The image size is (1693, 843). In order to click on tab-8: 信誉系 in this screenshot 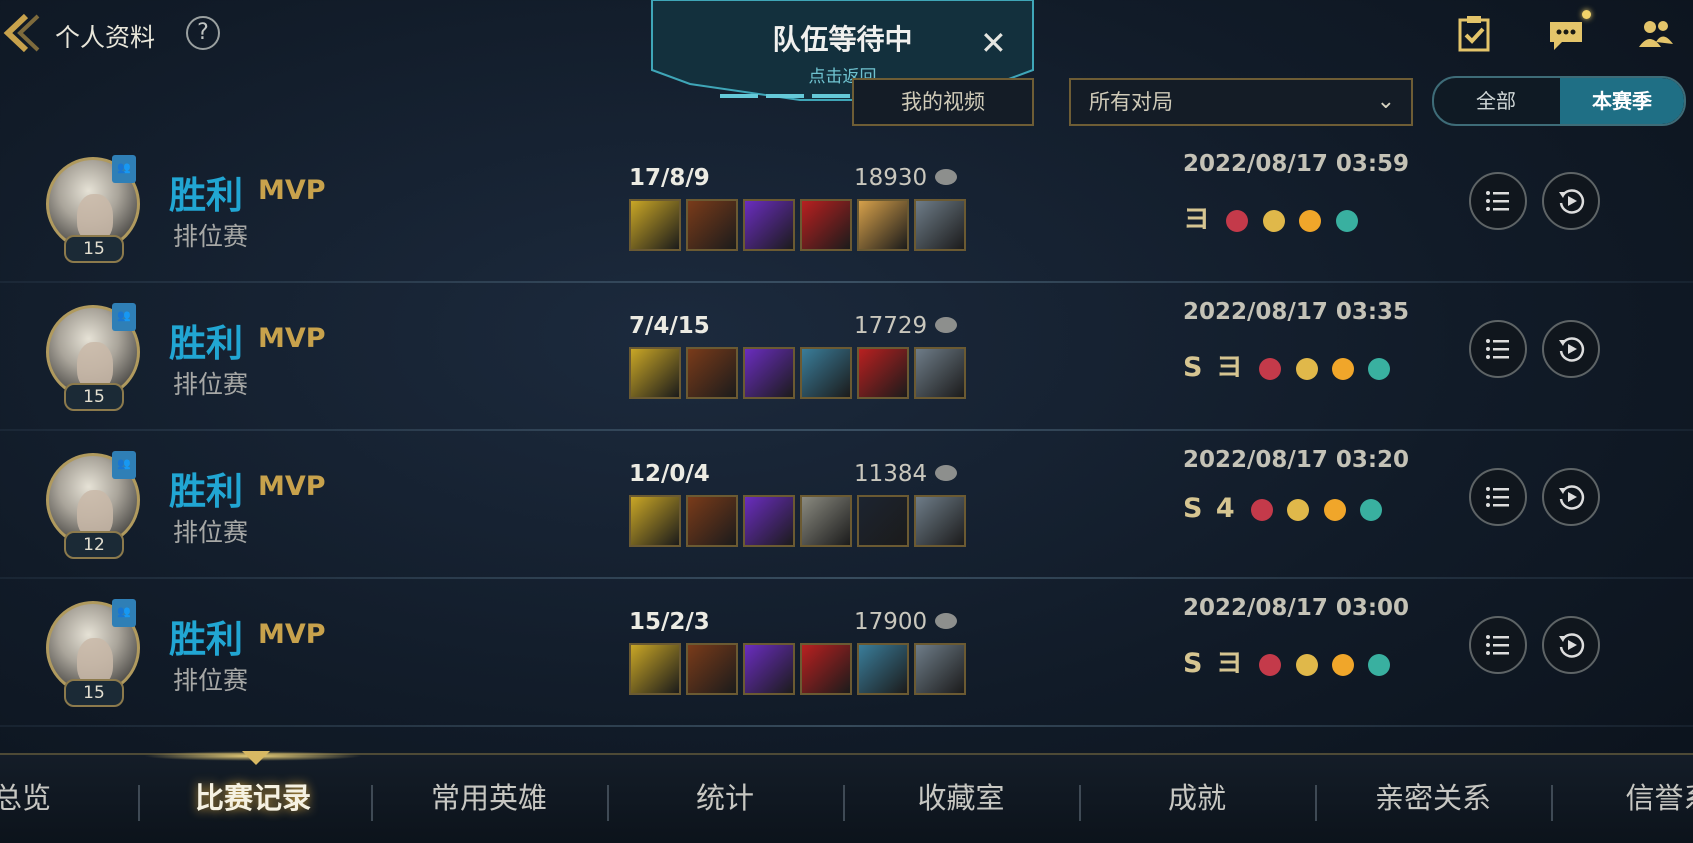, I will do `click(1636, 800)`.